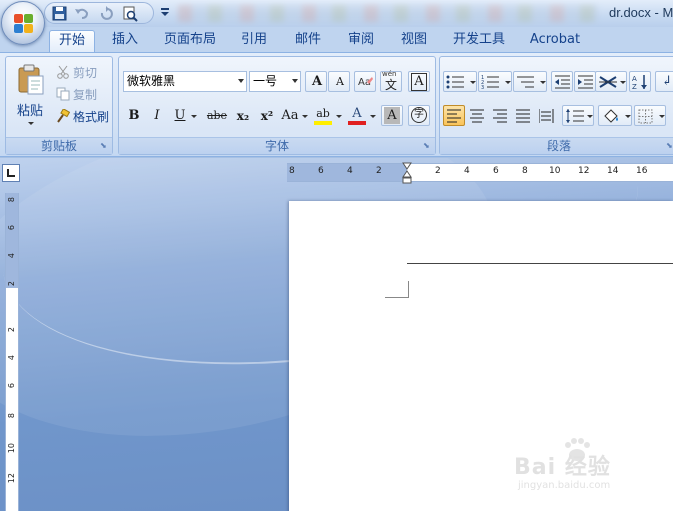 The image size is (673, 511). I want to click on tab-mailings: 邮件, so click(308, 41).